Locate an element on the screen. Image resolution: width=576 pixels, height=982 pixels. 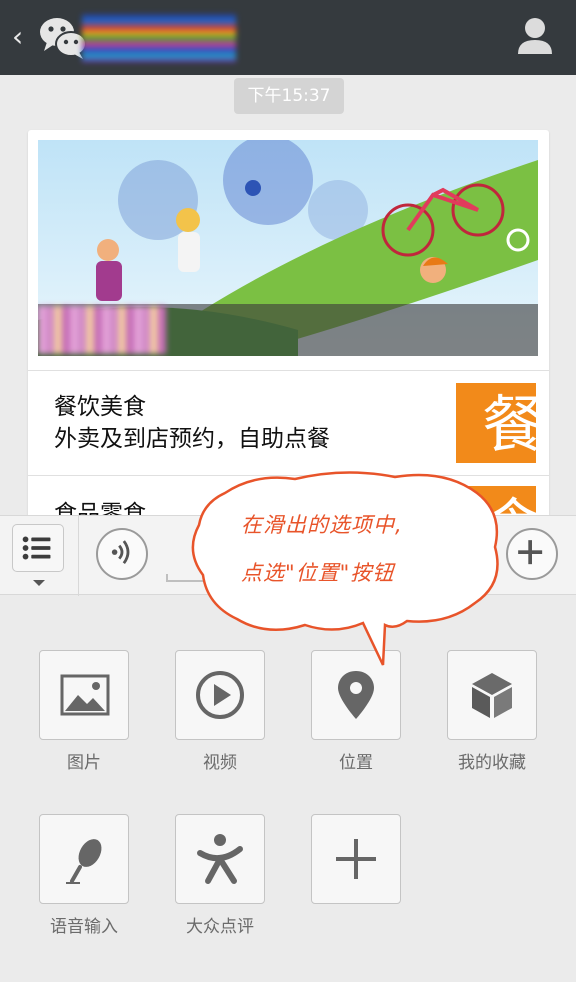
item-subtitle: 外卖及到店预约，自助点餐 is located at coordinates (192, 439).